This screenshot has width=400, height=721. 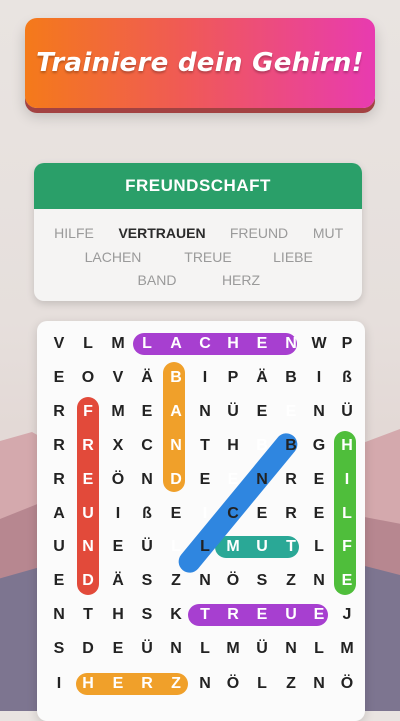 What do you see at coordinates (118, 547) in the screenshot?
I see `grid-cell-r6-c2: E` at bounding box center [118, 547].